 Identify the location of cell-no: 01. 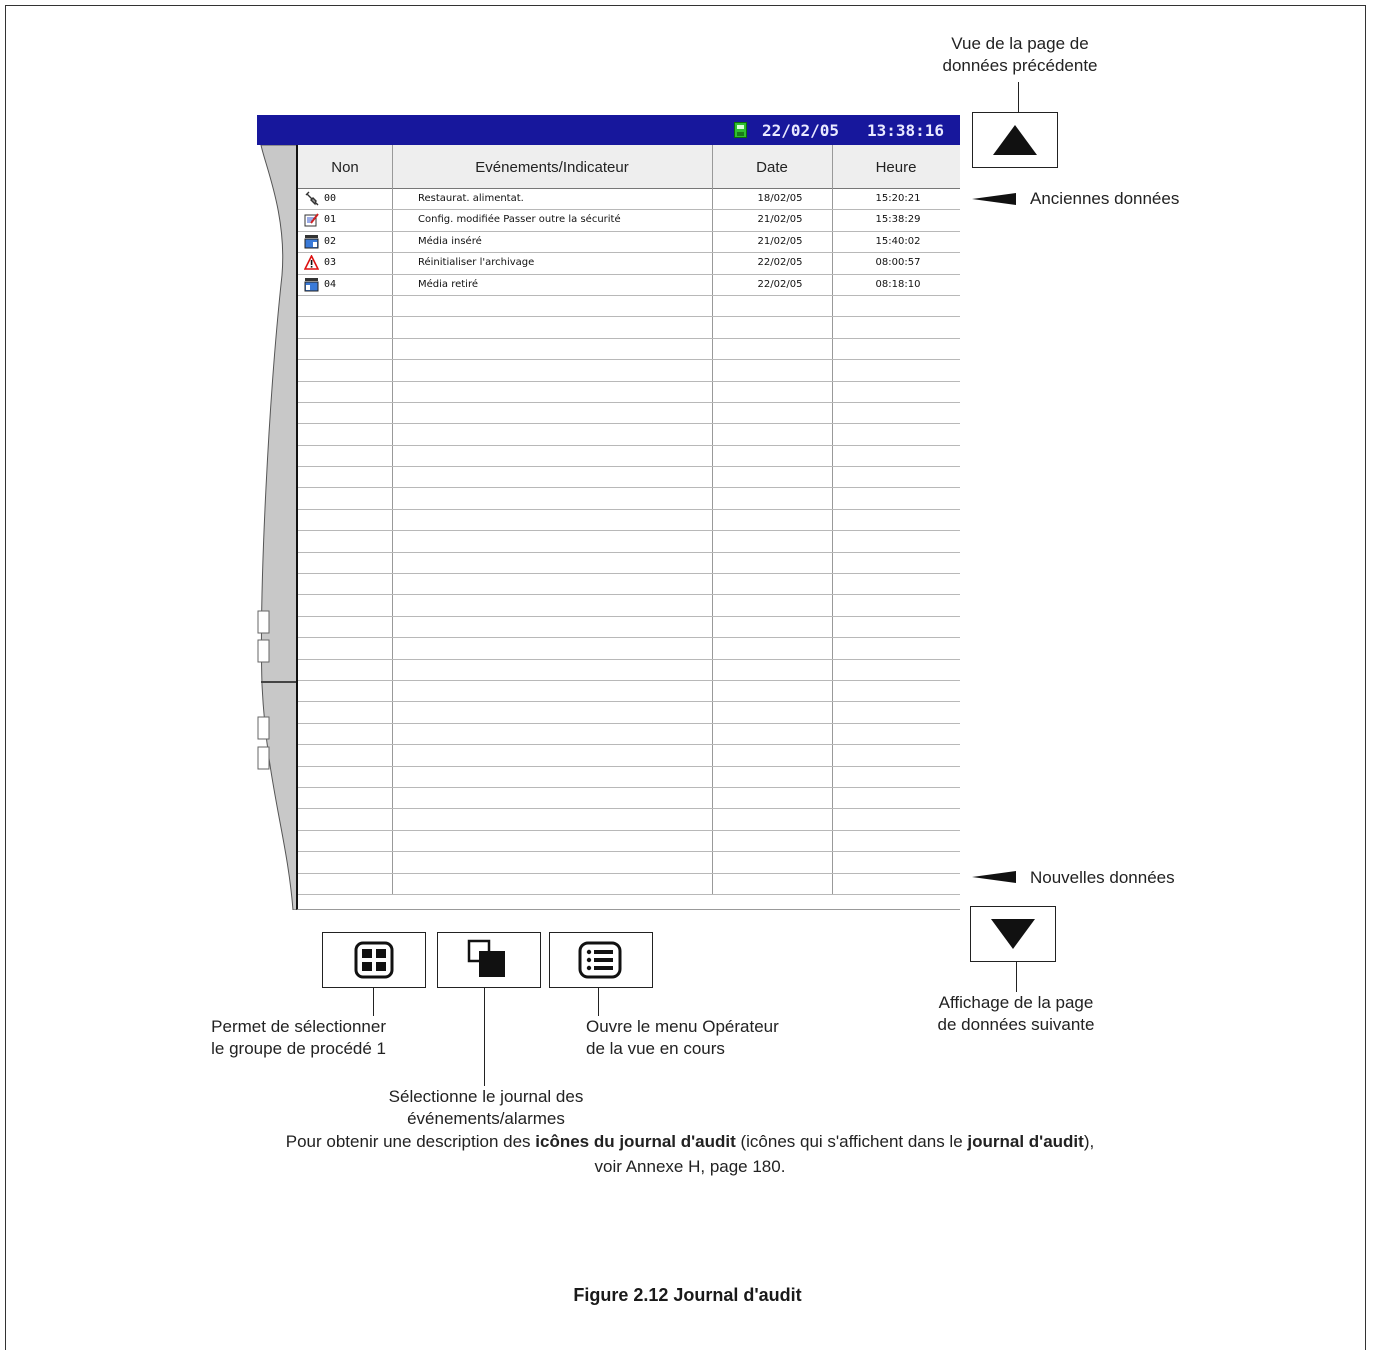
(330, 220).